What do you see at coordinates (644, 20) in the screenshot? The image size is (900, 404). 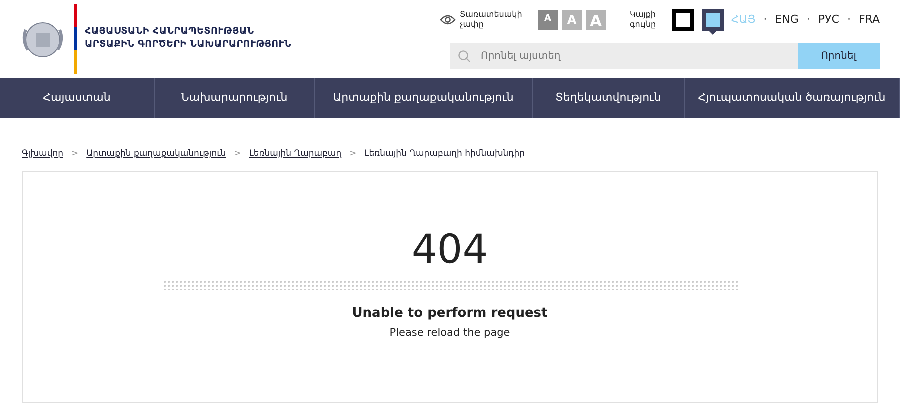 I see `site-color-label: Կայքի գույնը` at bounding box center [644, 20].